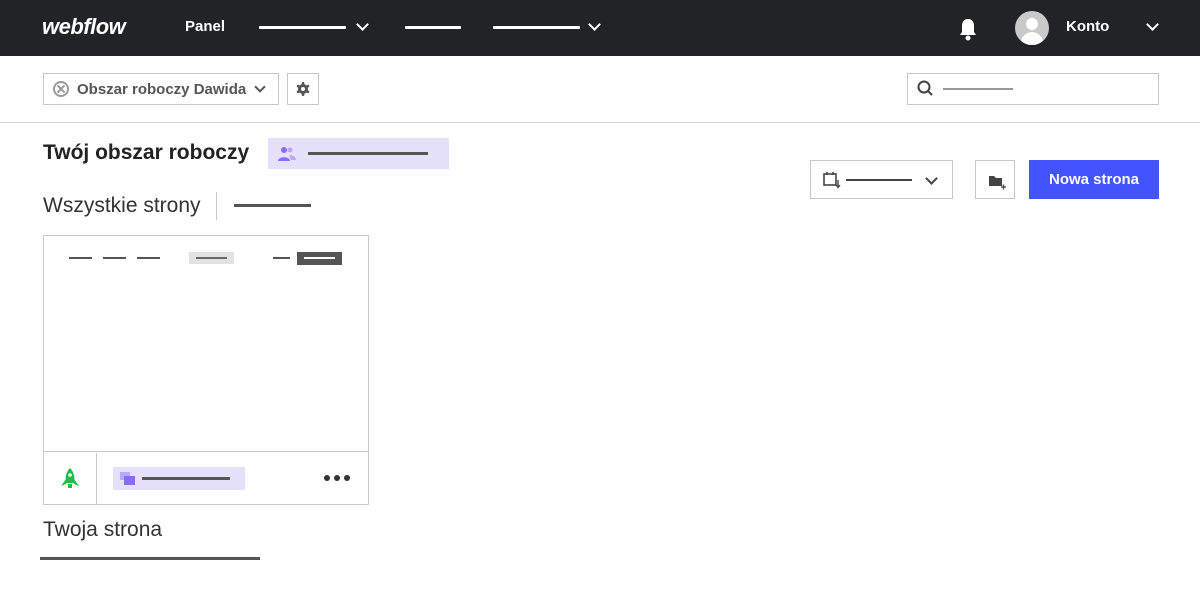 This screenshot has width=1200, height=600. What do you see at coordinates (1033, 89) in the screenshot?
I see `search-input` at bounding box center [1033, 89].